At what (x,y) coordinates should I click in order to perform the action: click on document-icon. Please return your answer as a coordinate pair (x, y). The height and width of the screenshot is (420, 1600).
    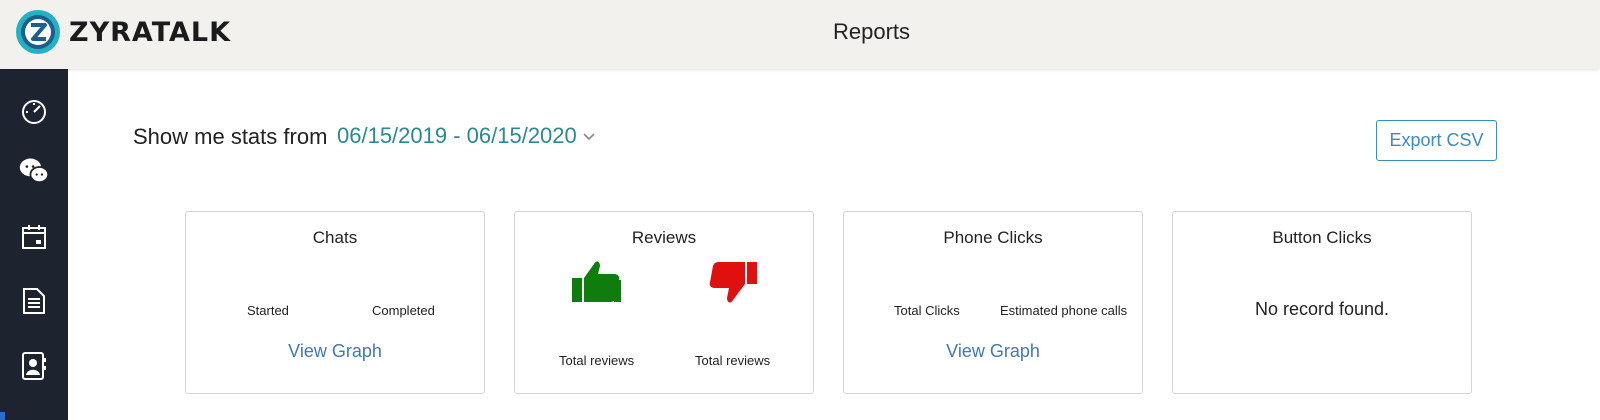
    Looking at the image, I should click on (34, 301).